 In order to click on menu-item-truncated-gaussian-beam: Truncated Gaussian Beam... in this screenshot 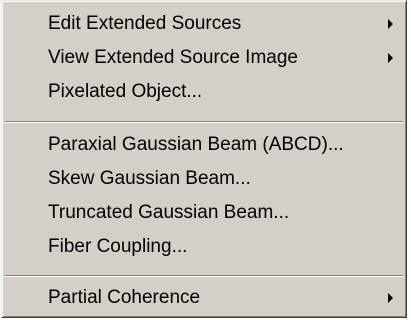, I will do `click(204, 213)`.